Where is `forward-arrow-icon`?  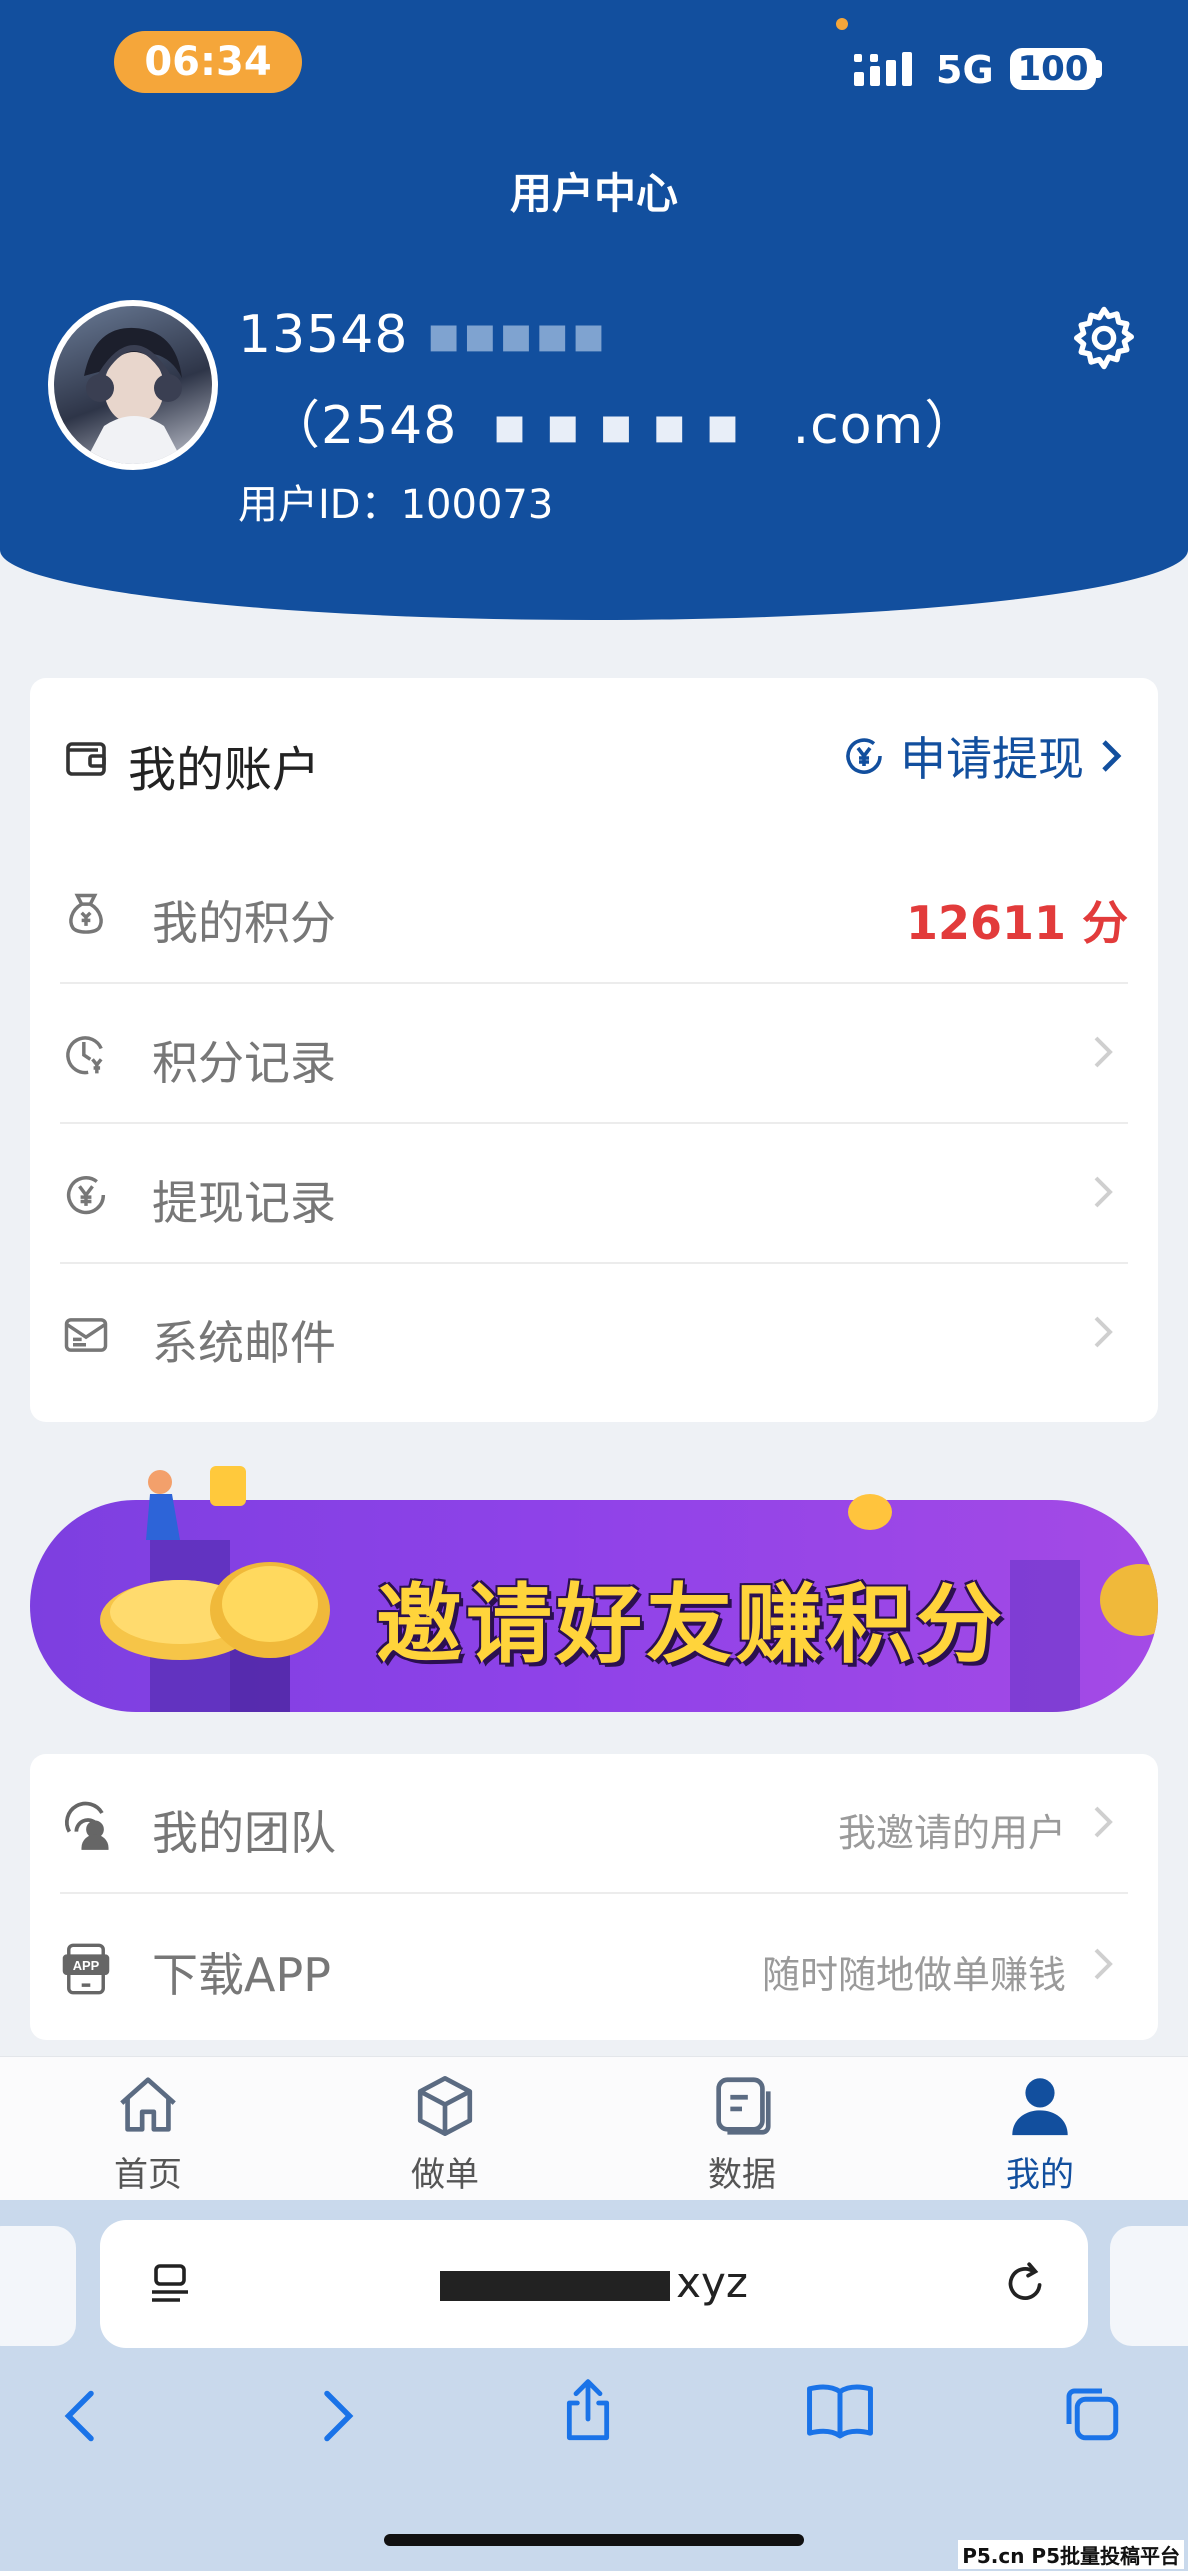
forward-arrow-icon is located at coordinates (337, 2416).